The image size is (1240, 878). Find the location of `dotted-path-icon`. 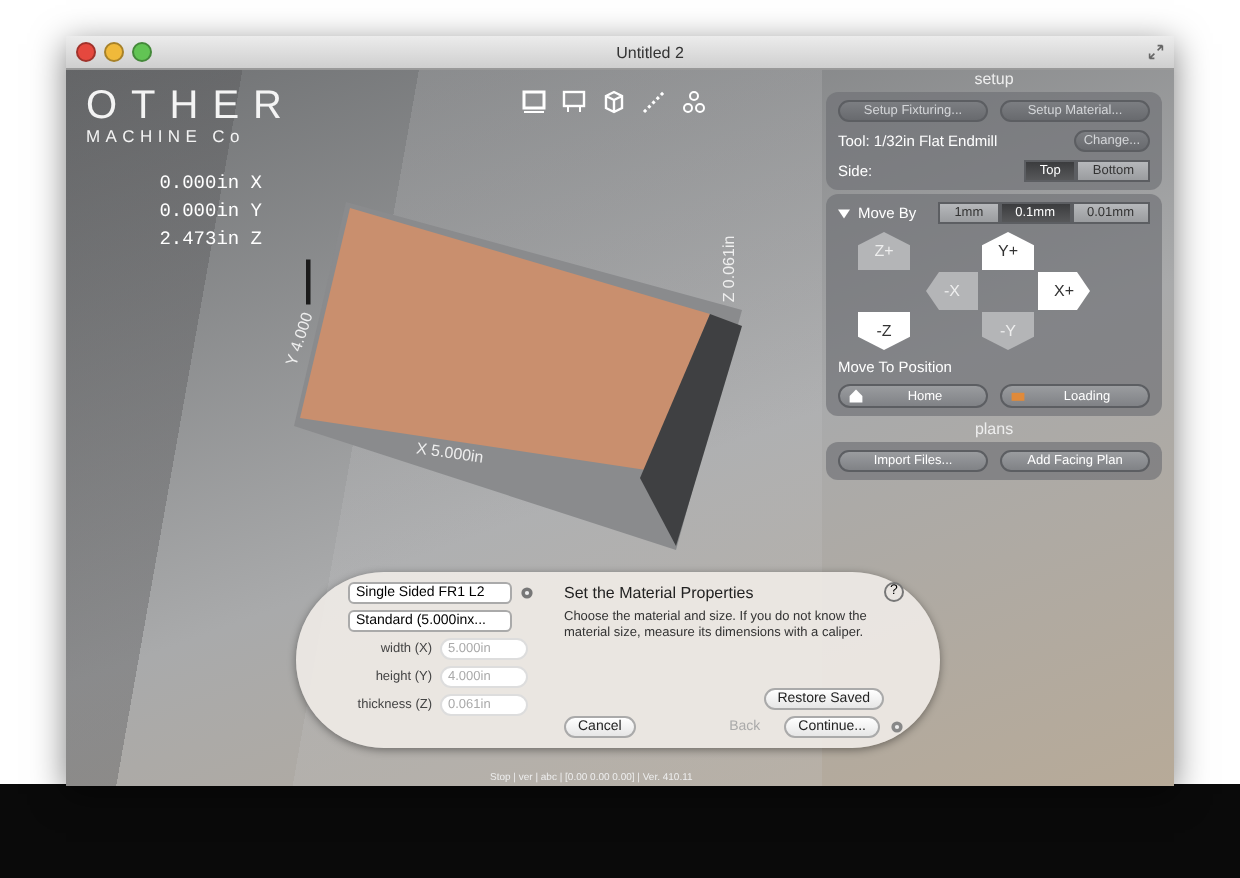

dotted-path-icon is located at coordinates (654, 102).